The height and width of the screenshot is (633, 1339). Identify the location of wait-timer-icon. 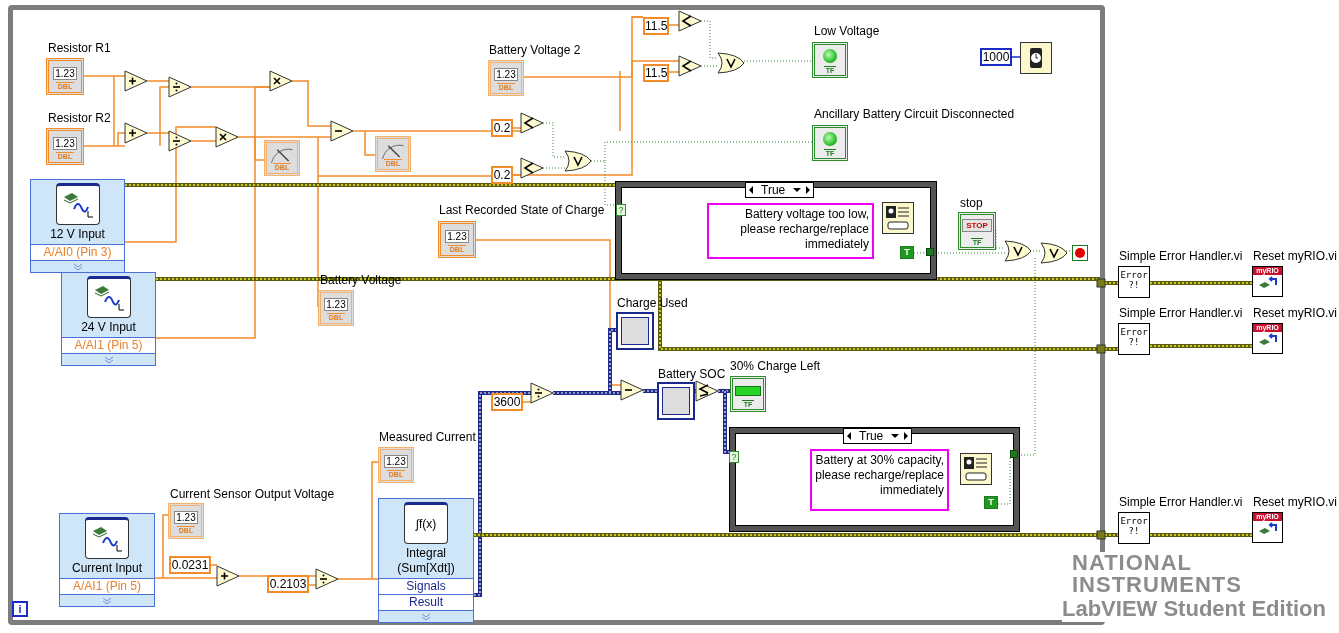
(1036, 58).